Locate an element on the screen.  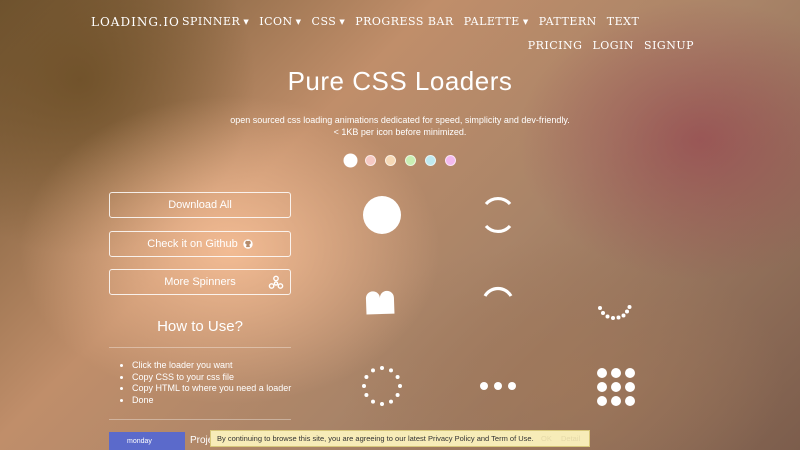
loader-heart is located at coordinates (382, 300).